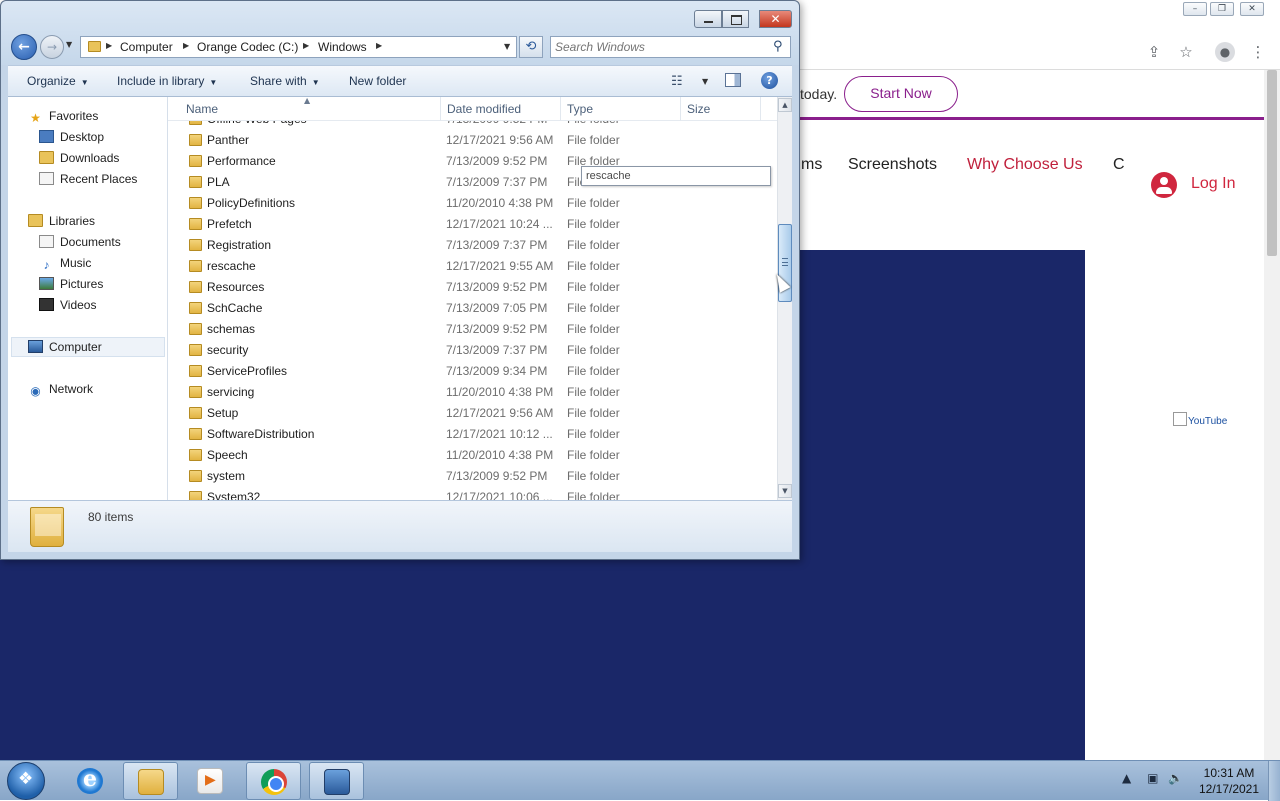 The width and height of the screenshot is (1280, 801). I want to click on bookmark-star-icon: ☆, so click(1186, 52).